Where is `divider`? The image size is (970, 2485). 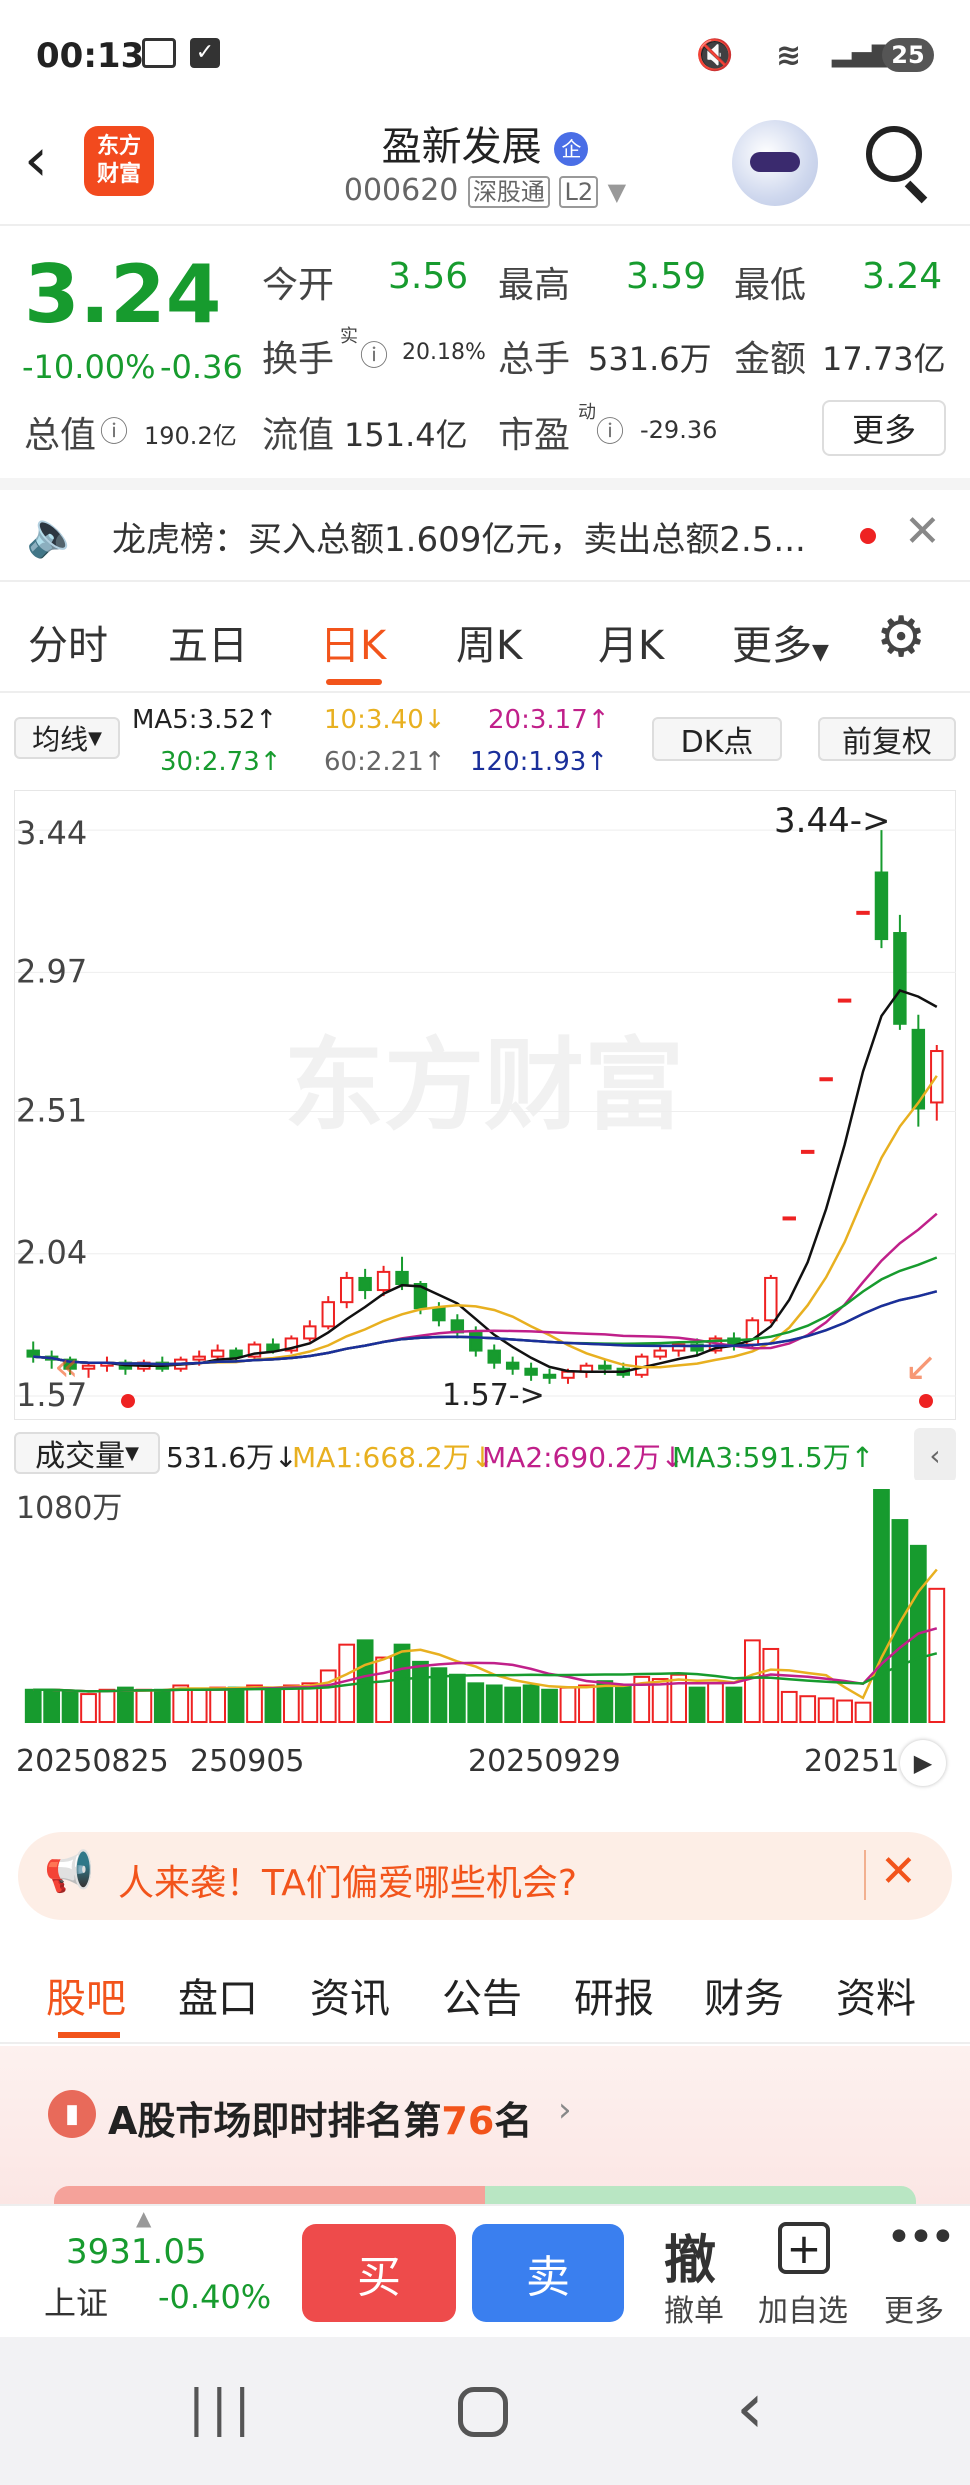
divider is located at coordinates (485, 484).